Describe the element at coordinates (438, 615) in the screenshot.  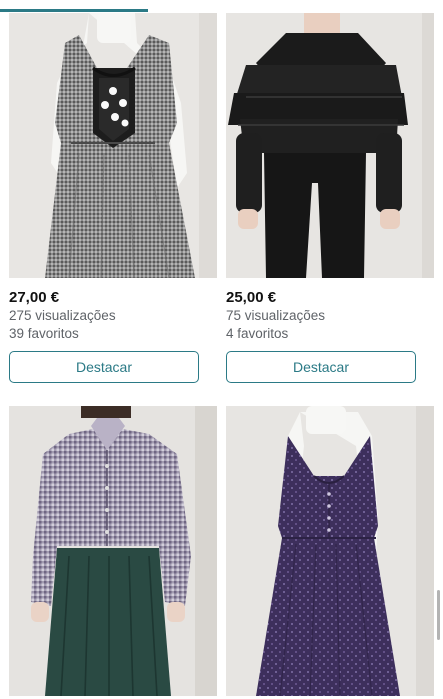
I see `scrollbar` at that location.